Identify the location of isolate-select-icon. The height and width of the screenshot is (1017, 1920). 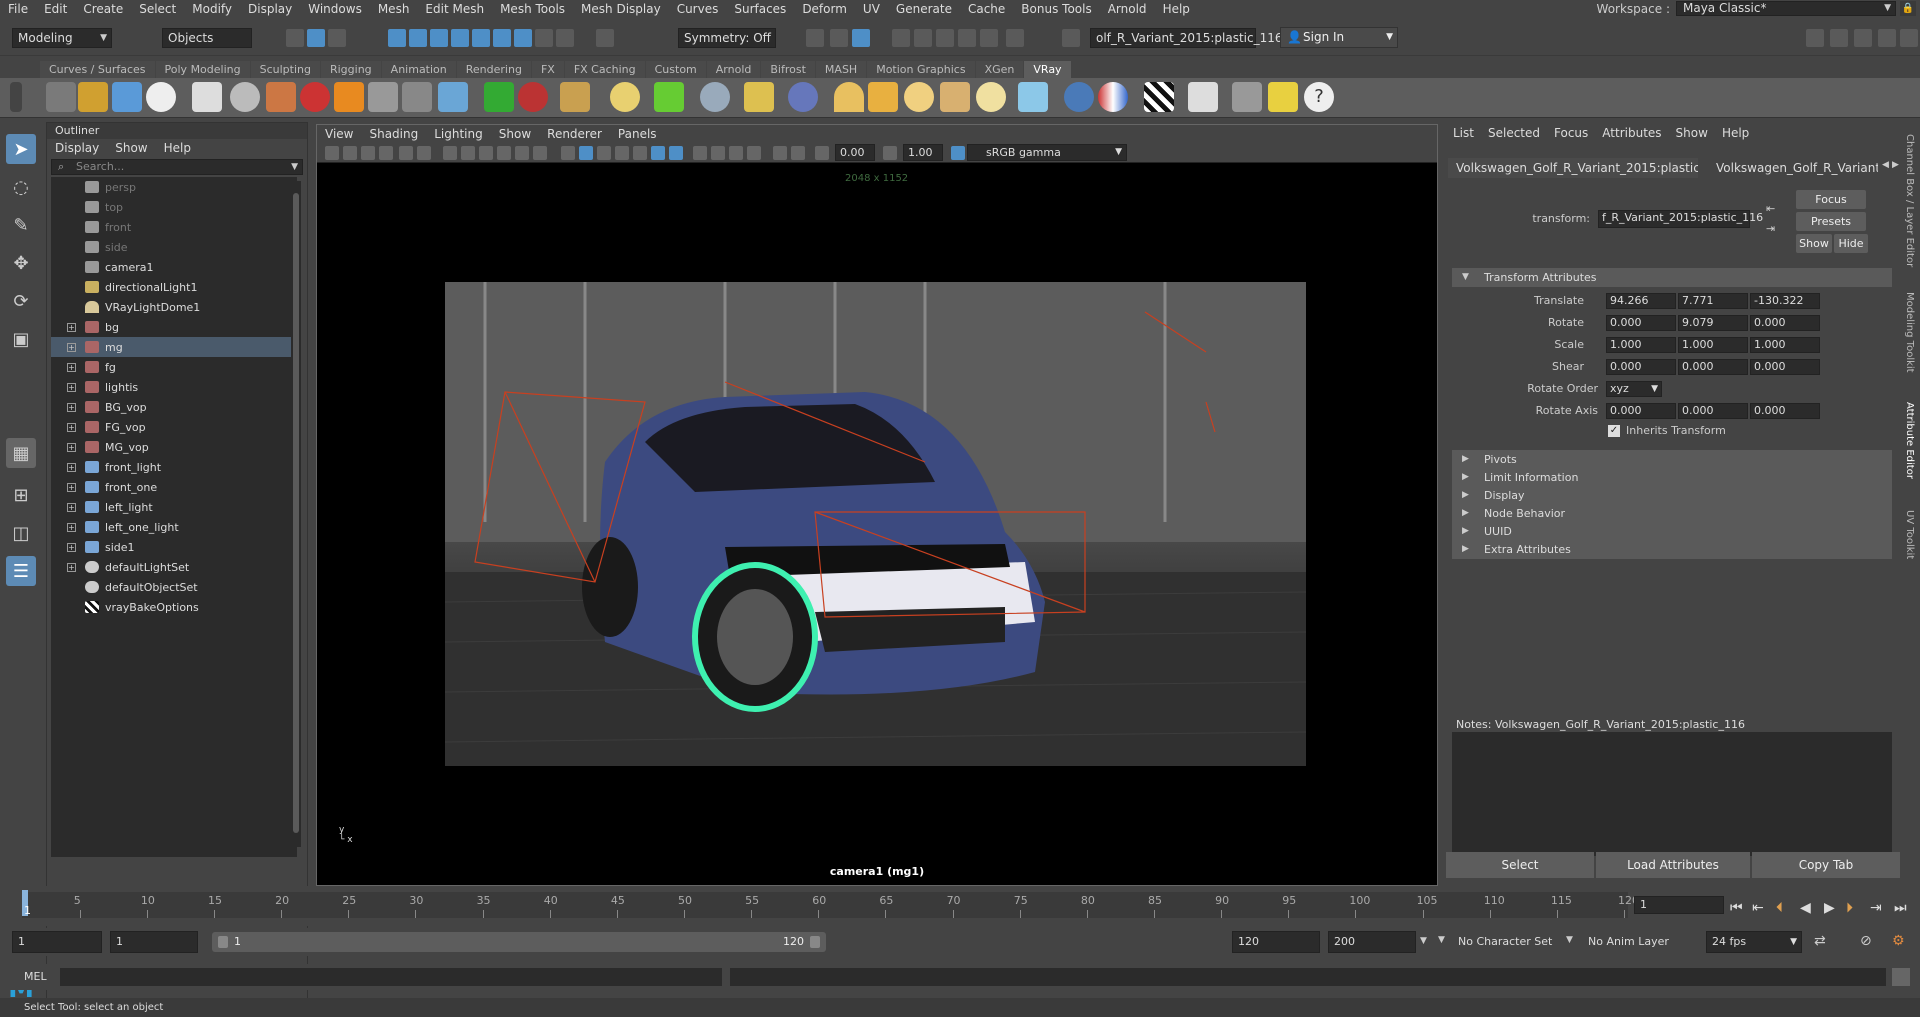
(676, 153).